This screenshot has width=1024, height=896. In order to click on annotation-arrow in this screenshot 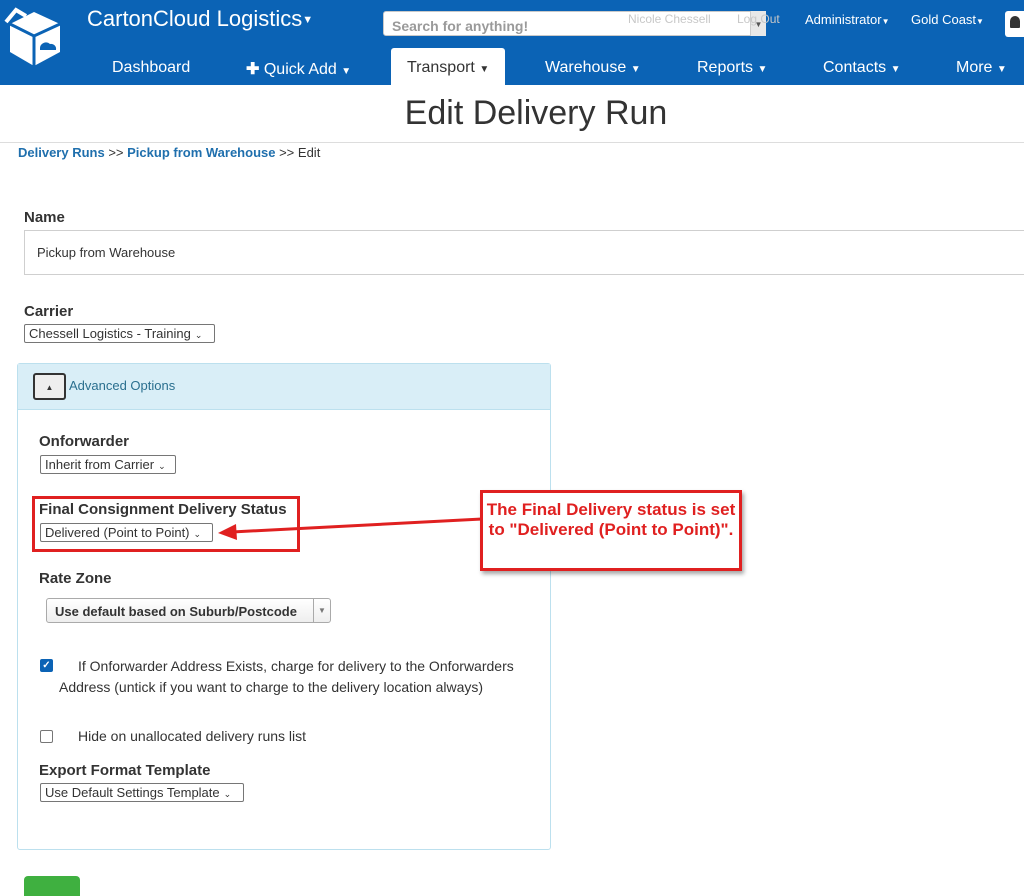, I will do `click(350, 528)`.